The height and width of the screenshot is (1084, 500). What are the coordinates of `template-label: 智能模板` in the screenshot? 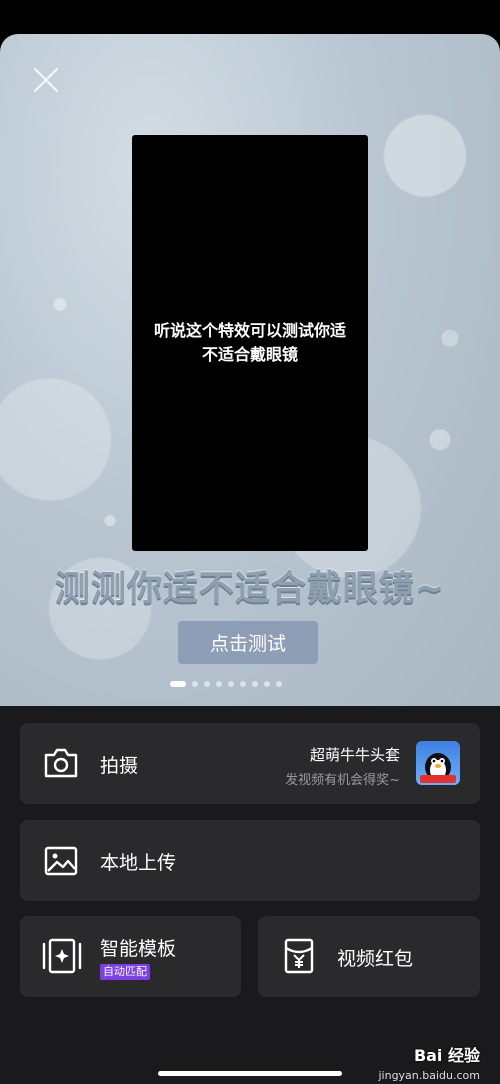 It's located at (138, 949).